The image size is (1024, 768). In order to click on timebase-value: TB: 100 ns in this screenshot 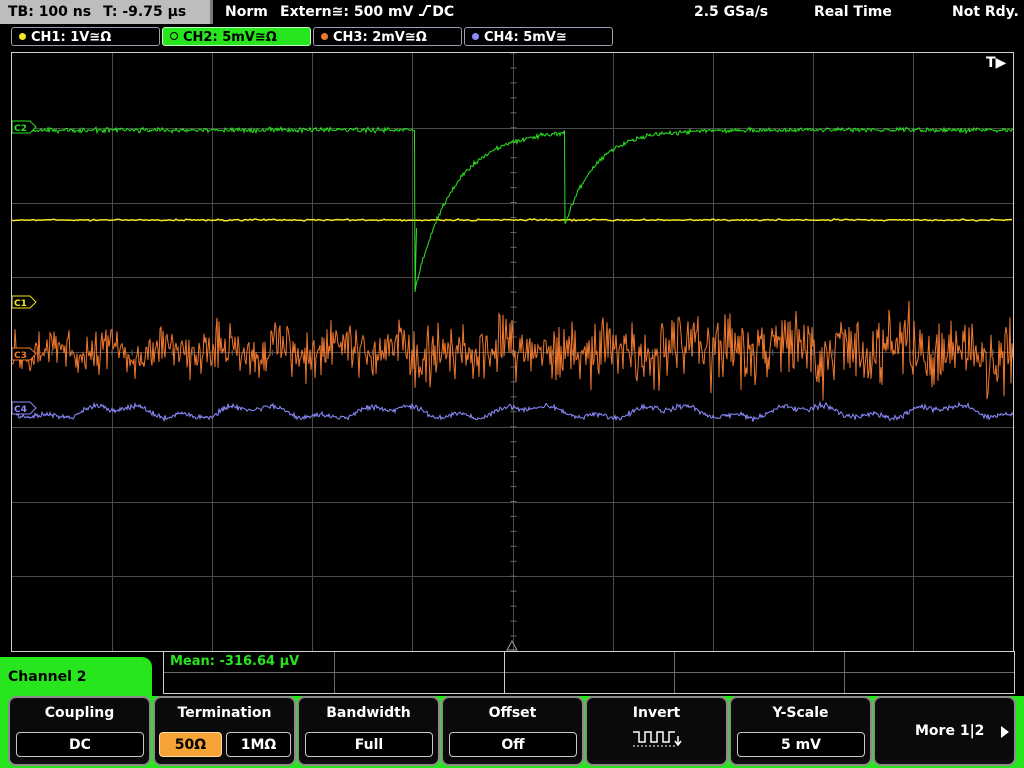, I will do `click(50, 12)`.